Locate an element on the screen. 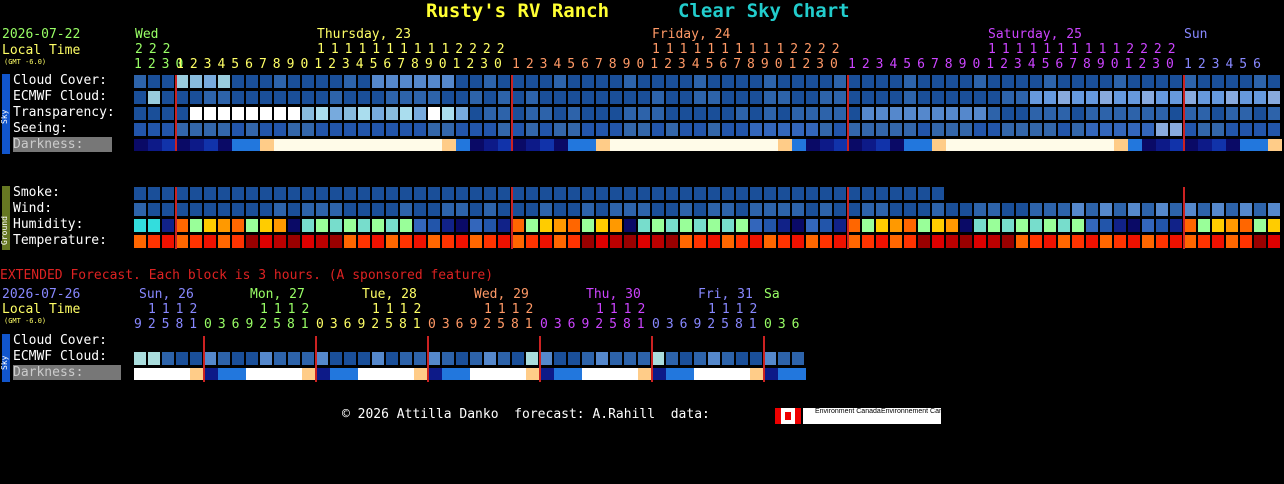 This screenshot has height=484, width=1284. midnight-line is located at coordinates (176, 218).